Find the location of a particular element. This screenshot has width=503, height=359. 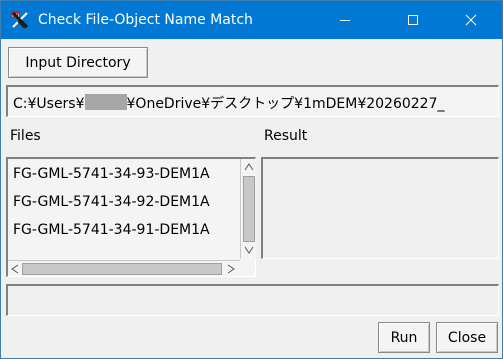

close-window-button is located at coordinates (471, 20).